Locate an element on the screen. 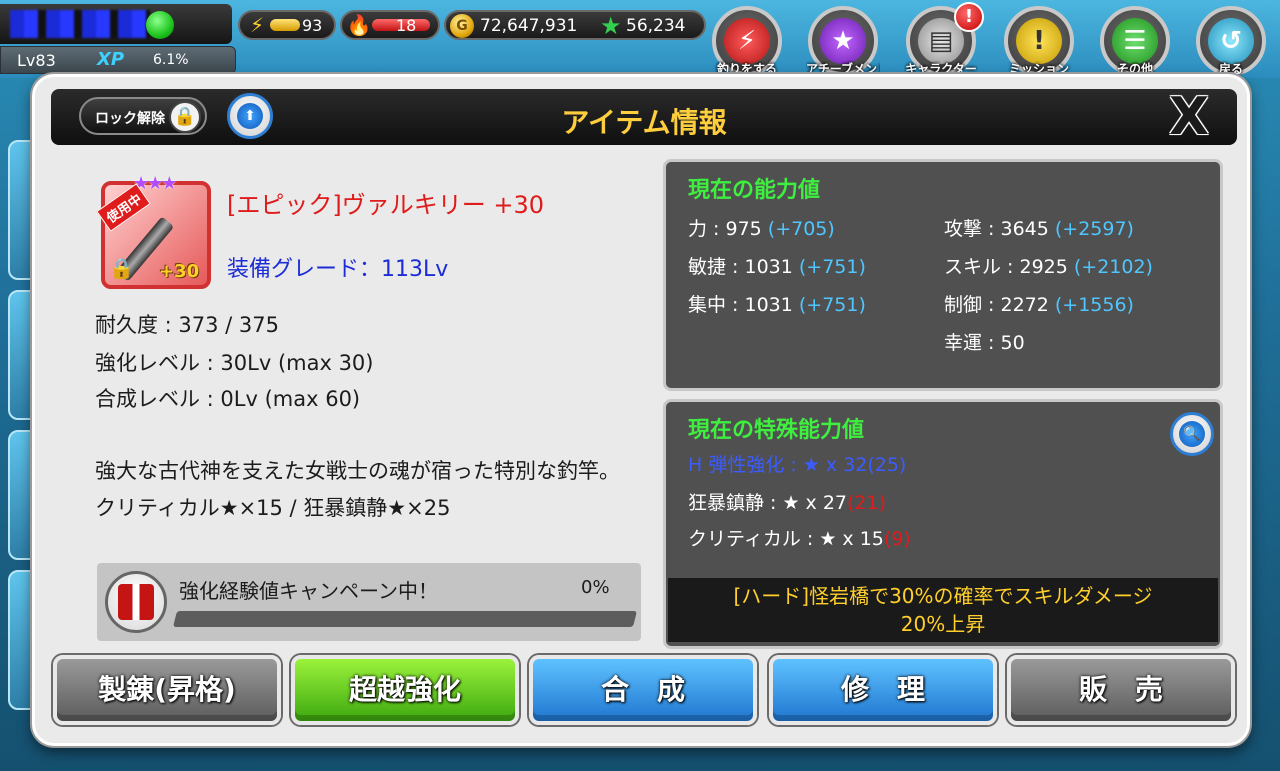  transcend-button: 超越強化 is located at coordinates (405, 690).